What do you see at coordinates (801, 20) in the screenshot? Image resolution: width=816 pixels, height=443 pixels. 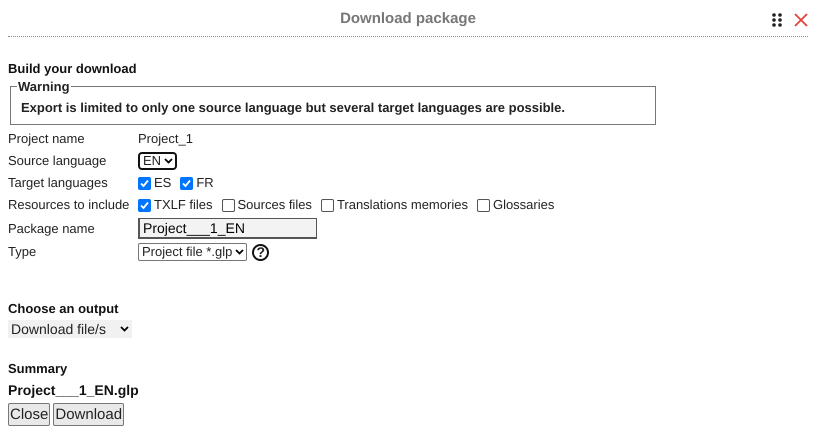 I see `close-icon` at bounding box center [801, 20].